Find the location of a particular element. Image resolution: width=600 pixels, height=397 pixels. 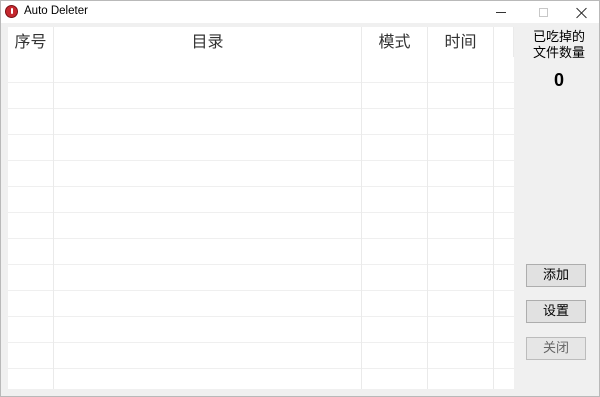

eaten-files-count: 0 is located at coordinates (558, 80).